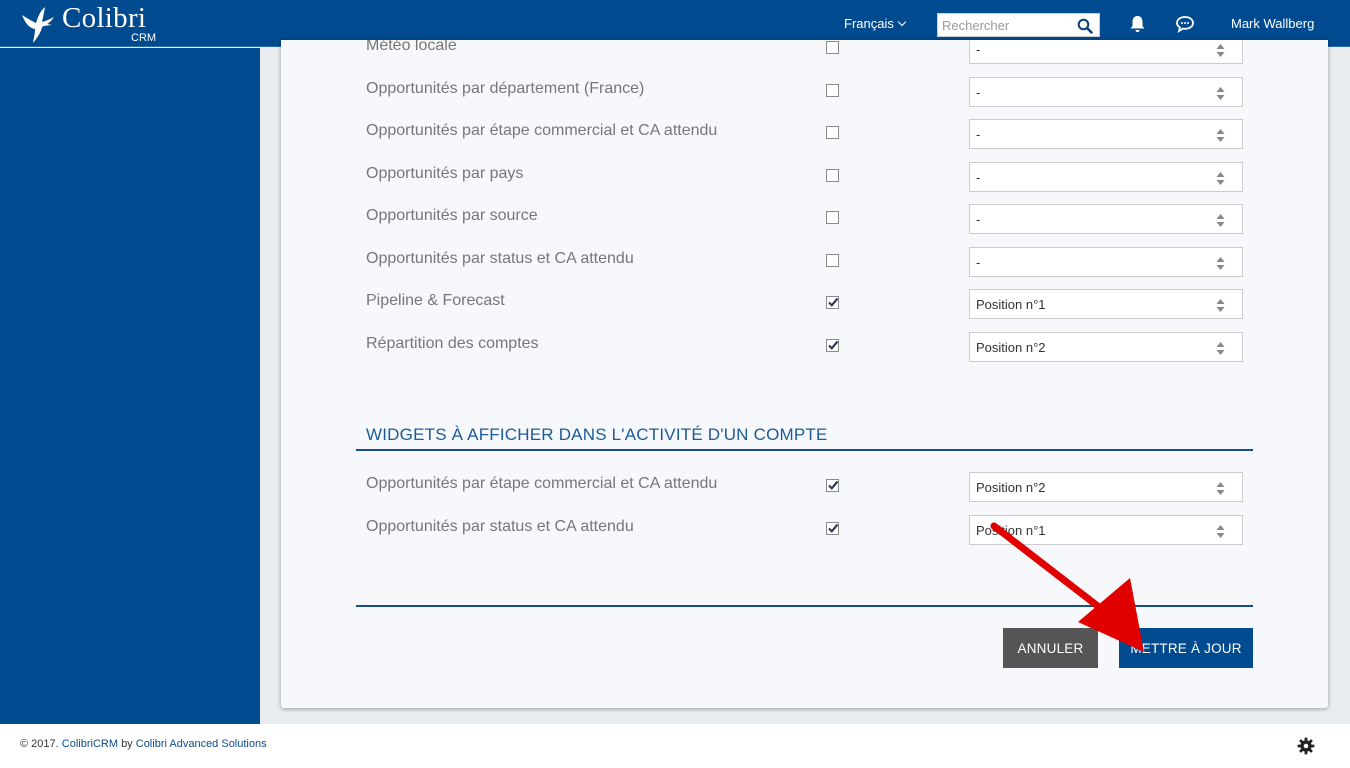 The height and width of the screenshot is (768, 1350). Describe the element at coordinates (445, 173) in the screenshot. I see `widget-label: Opportunités par pays` at that location.